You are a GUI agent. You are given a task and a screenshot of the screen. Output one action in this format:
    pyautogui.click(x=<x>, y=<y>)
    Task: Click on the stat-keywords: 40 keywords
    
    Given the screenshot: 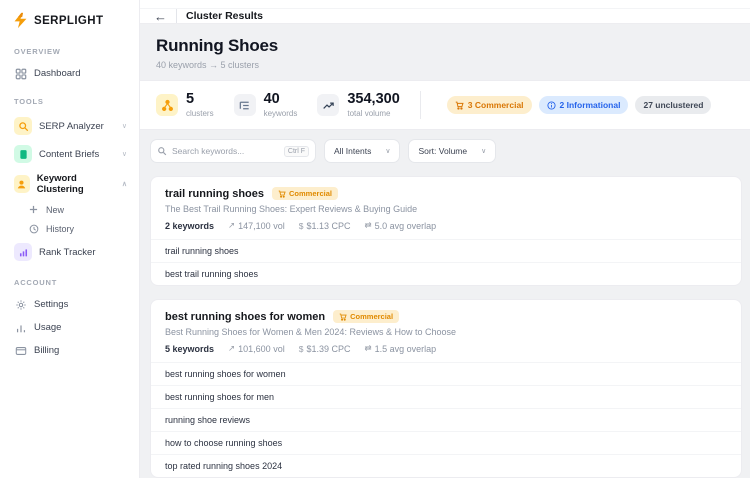 What is the action you would take?
    pyautogui.click(x=265, y=104)
    